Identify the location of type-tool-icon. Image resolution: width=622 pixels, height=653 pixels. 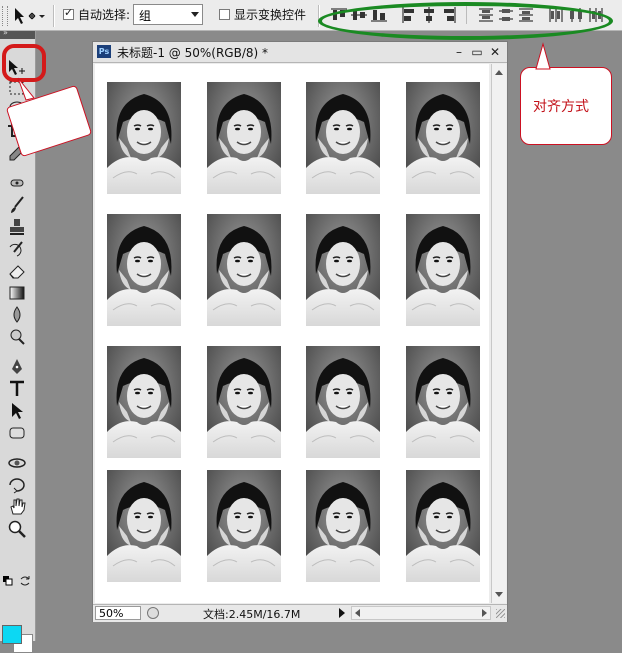
(17, 388).